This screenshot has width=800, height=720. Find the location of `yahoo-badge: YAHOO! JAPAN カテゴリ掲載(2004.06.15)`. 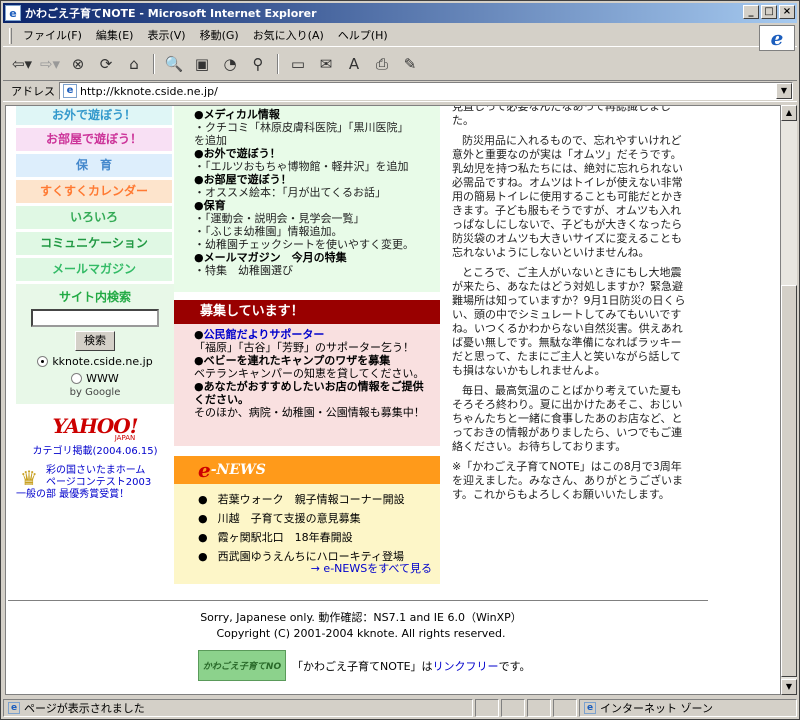

yahoo-badge: YAHOO! JAPAN カテゴリ掲載(2004.06.15) is located at coordinates (95, 435).